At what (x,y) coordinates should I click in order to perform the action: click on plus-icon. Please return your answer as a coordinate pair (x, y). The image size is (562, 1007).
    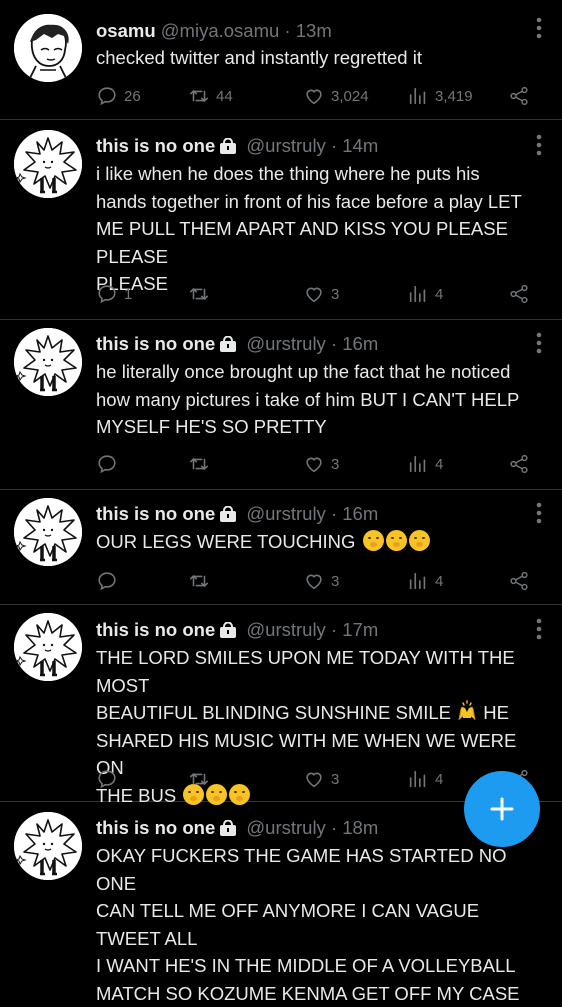
    Looking at the image, I should click on (502, 809).